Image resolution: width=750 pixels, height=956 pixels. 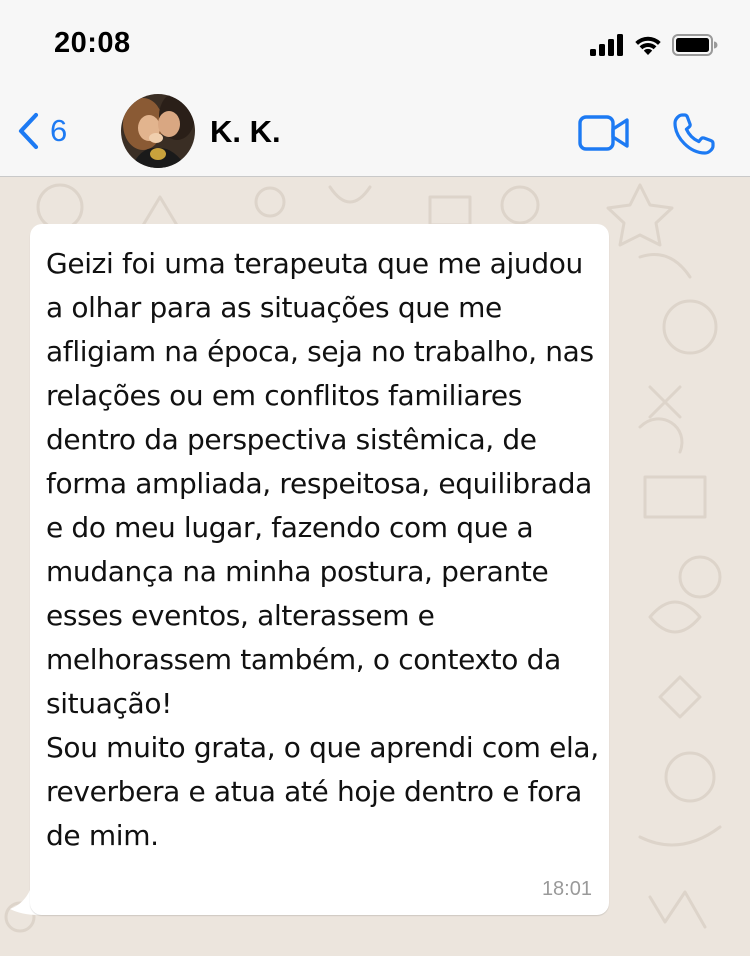 I want to click on video-camera-icon, so click(x=603, y=133).